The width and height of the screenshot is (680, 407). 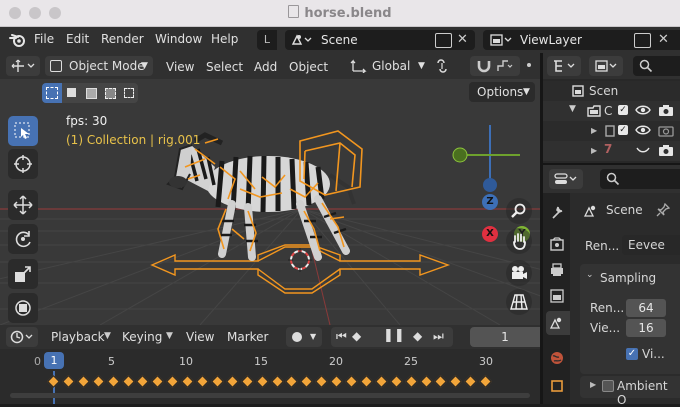 What do you see at coordinates (557, 297) in the screenshot?
I see `view-layer-tab-icon` at bounding box center [557, 297].